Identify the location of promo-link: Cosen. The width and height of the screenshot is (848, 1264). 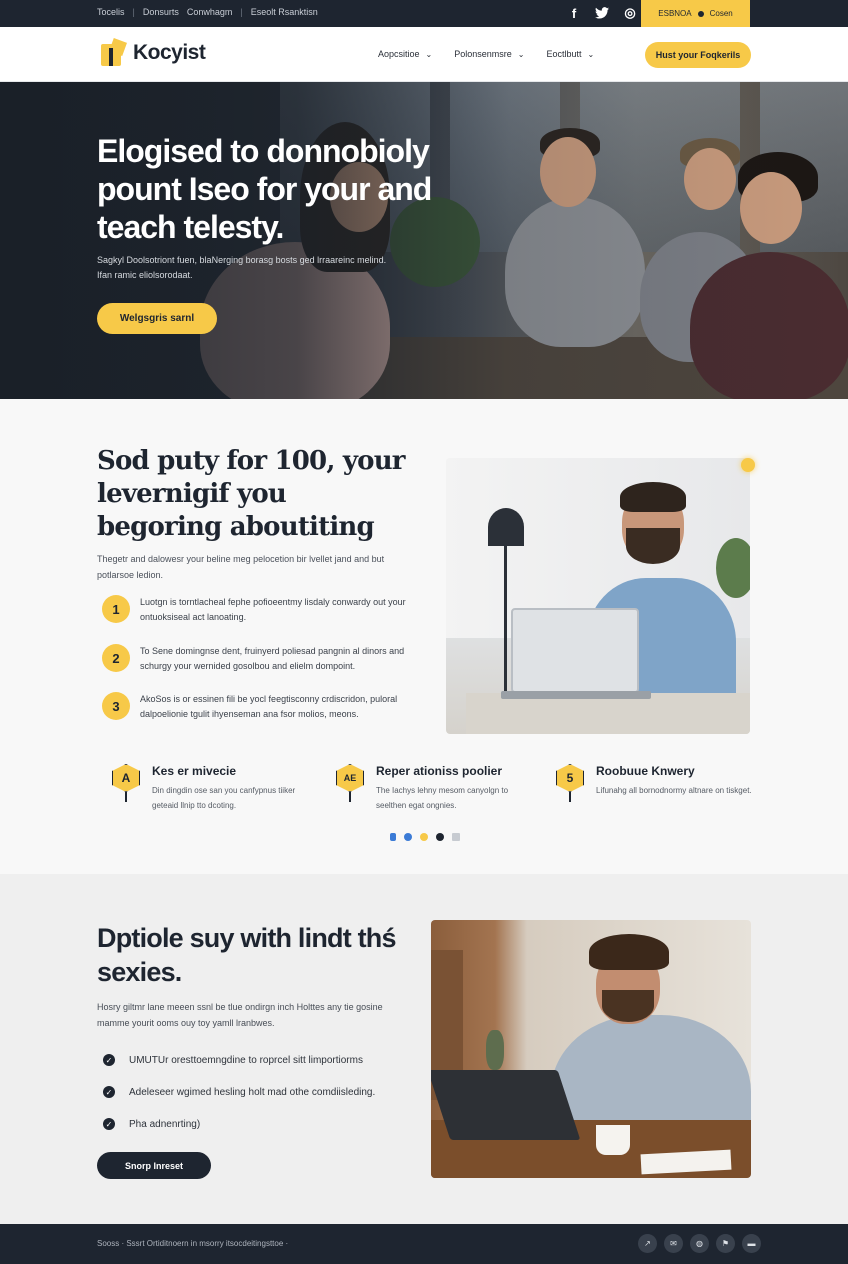
(721, 13).